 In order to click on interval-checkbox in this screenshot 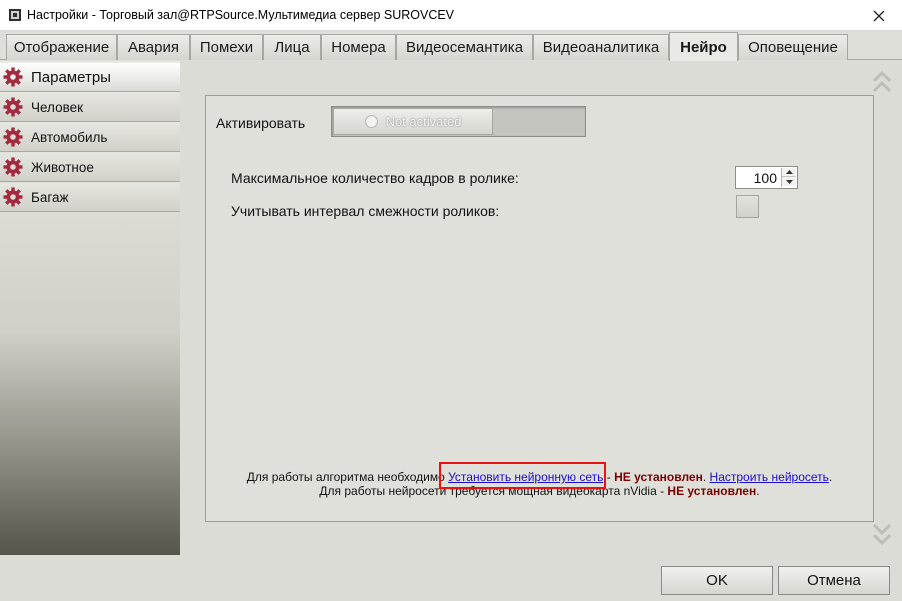, I will do `click(747, 206)`.